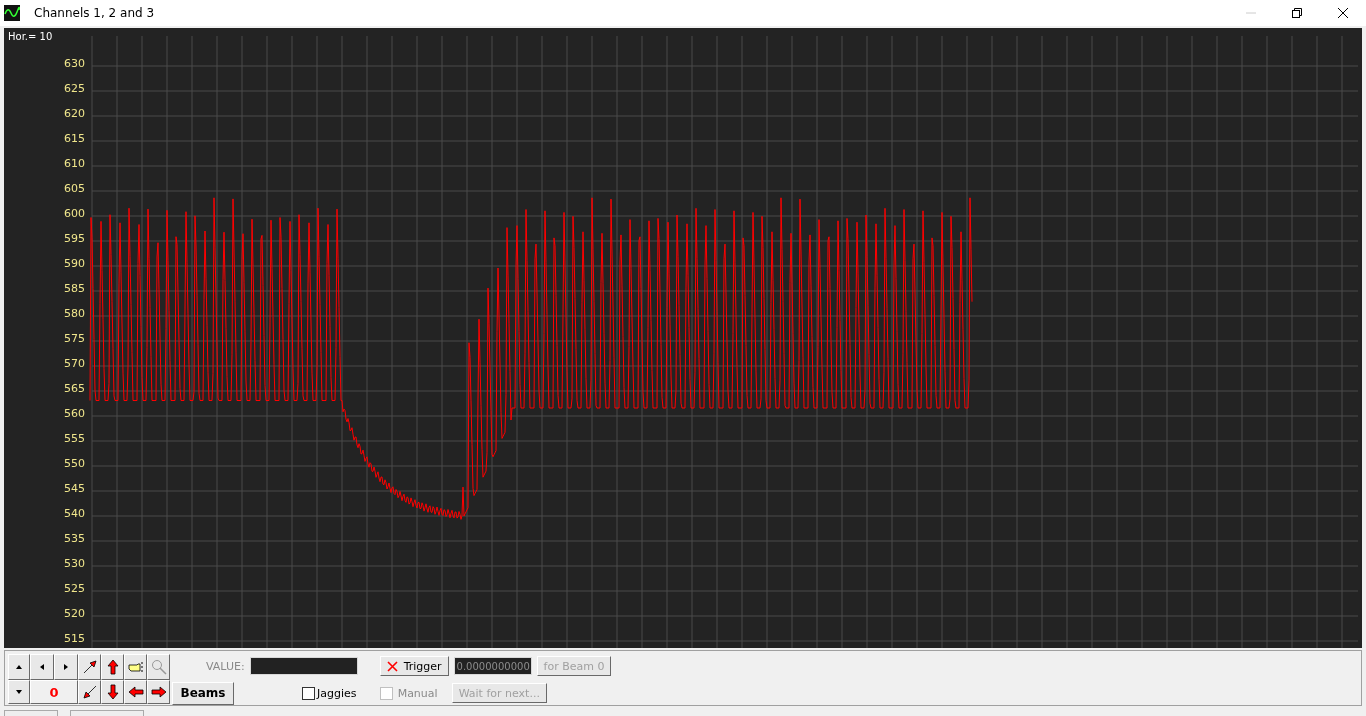  What do you see at coordinates (337, 693) in the screenshot?
I see `jaggies-label: Jaggies` at bounding box center [337, 693].